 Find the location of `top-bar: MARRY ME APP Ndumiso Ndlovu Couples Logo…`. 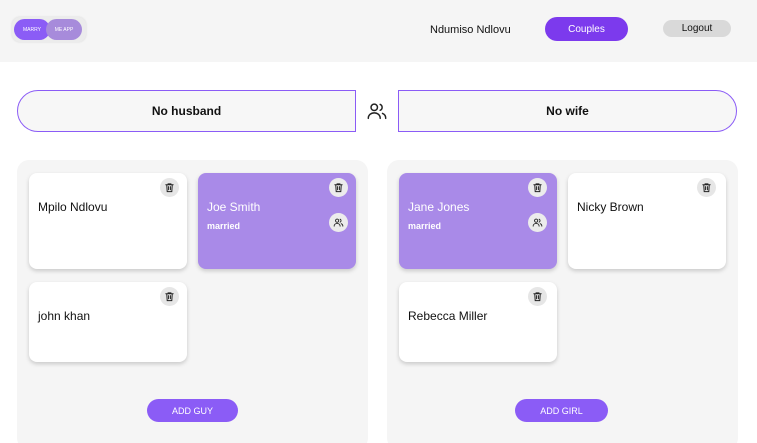

top-bar: MARRY ME APP Ndumiso Ndlovu Couples Logo… is located at coordinates (378, 31).